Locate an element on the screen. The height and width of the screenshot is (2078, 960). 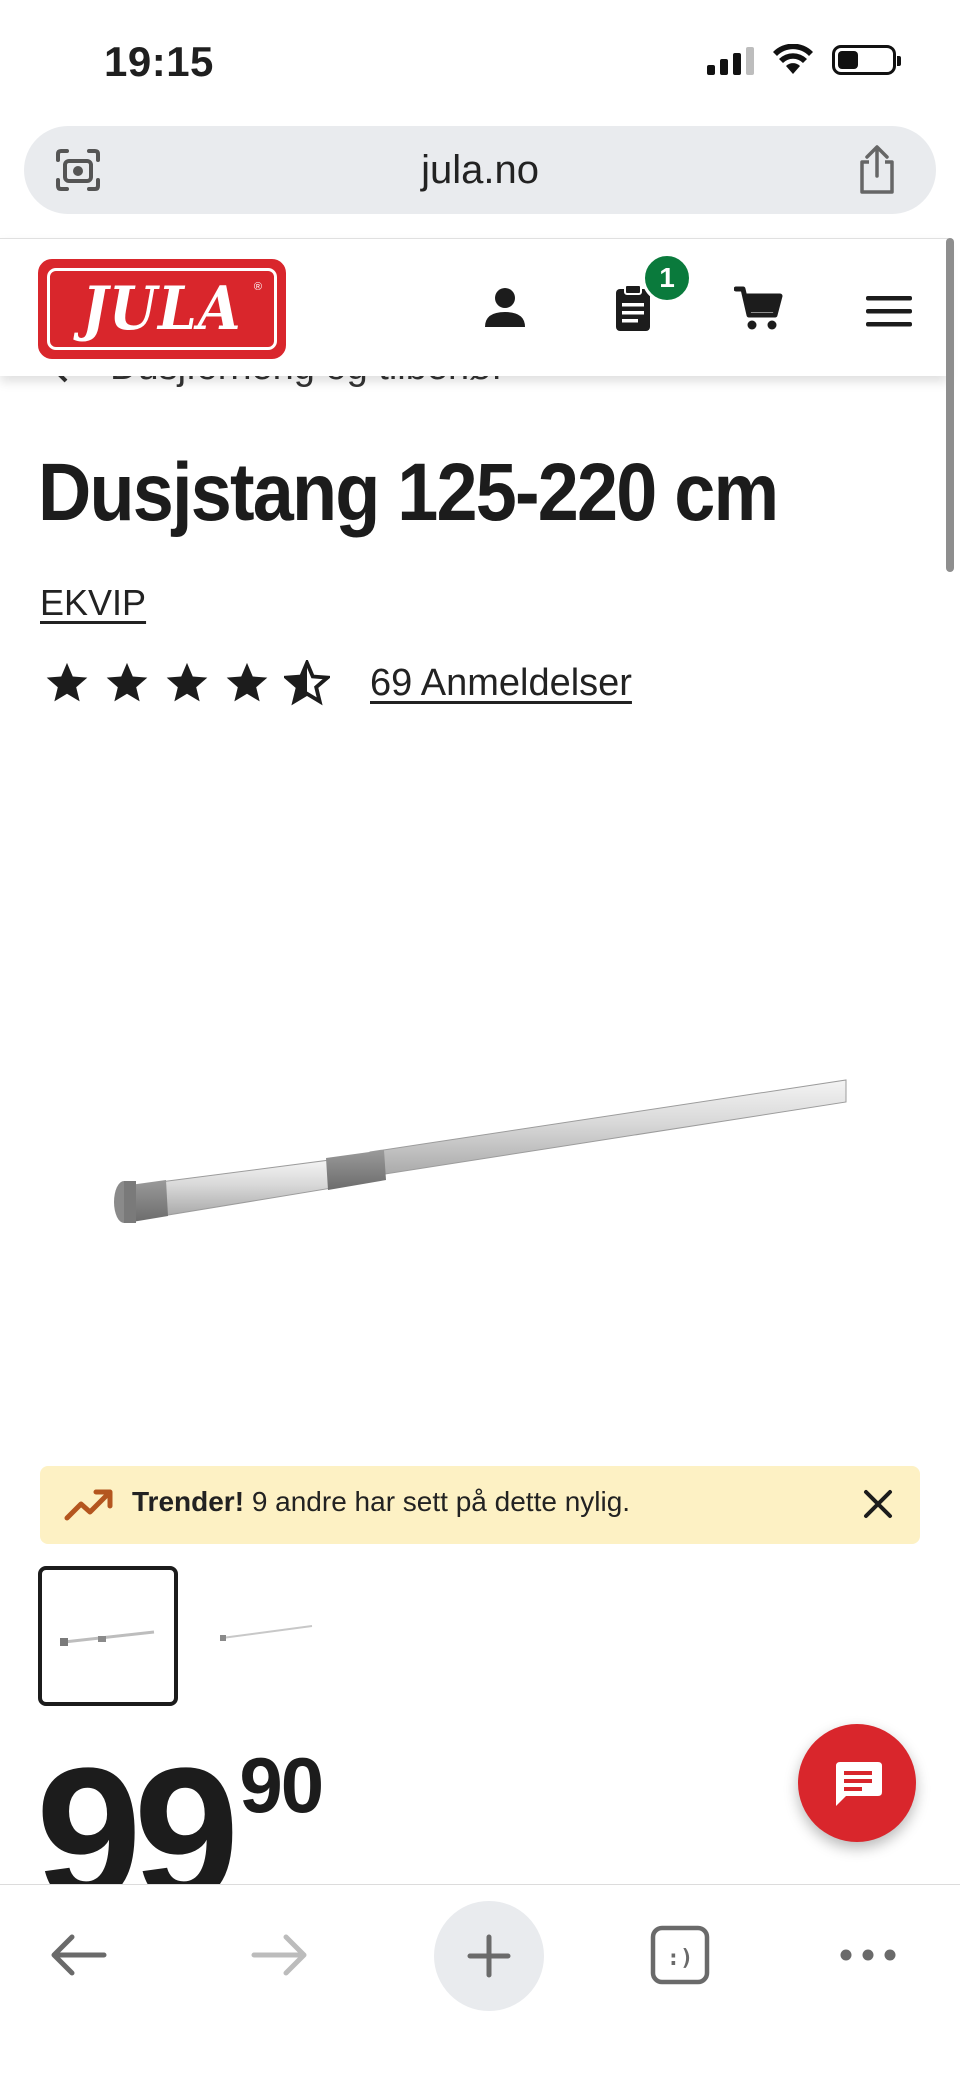
more-button is located at coordinates (868, 1955).